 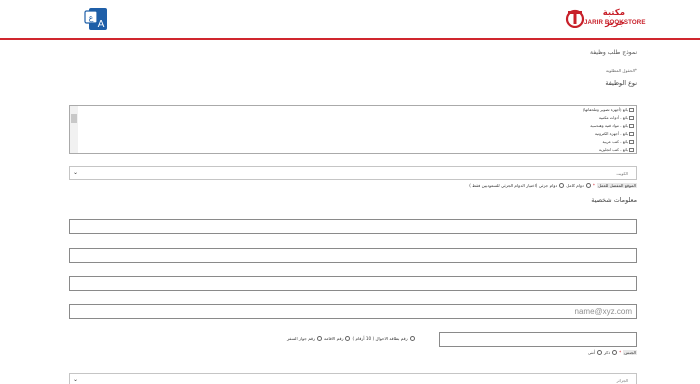 I want to click on job-option-label: بائع (أجهزة تصوير وملحقاتها), so click(x=605, y=109).